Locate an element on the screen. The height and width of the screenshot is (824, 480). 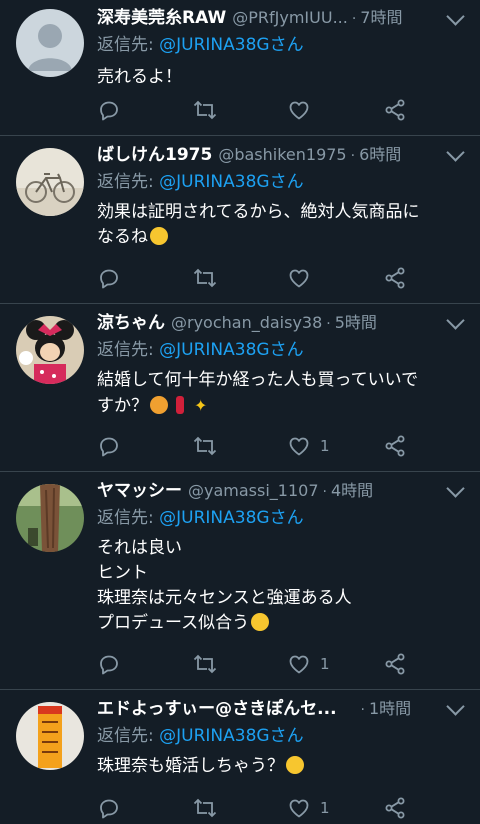
timestamp: 7時間 is located at coordinates (381, 18).